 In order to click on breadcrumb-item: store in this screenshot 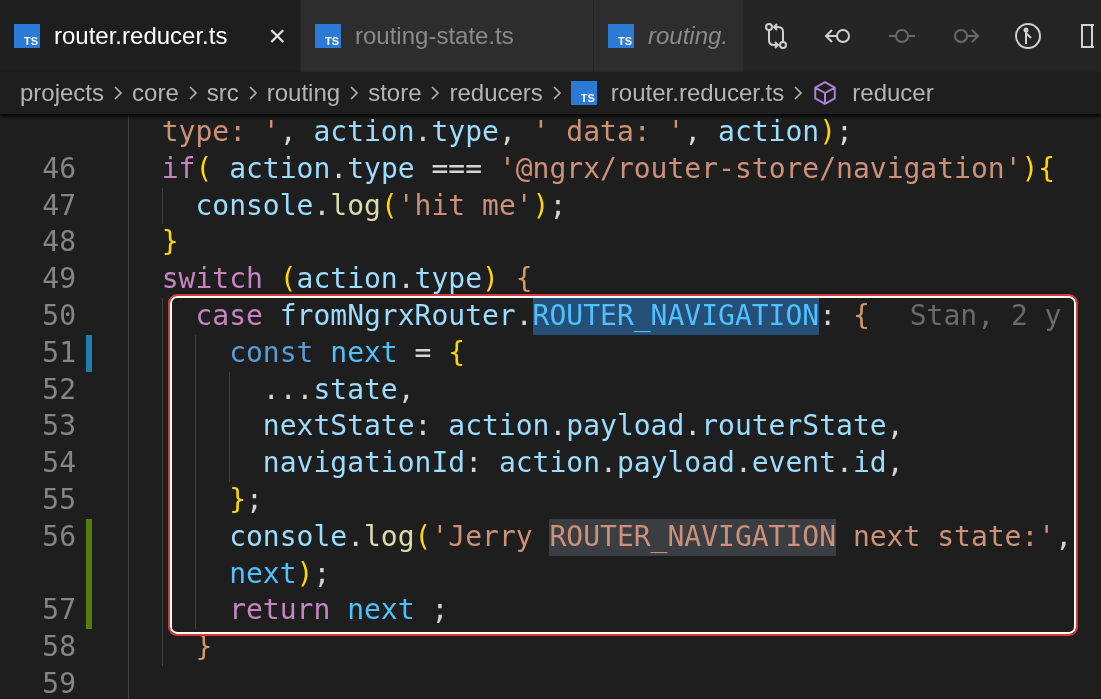, I will do `click(395, 93)`.